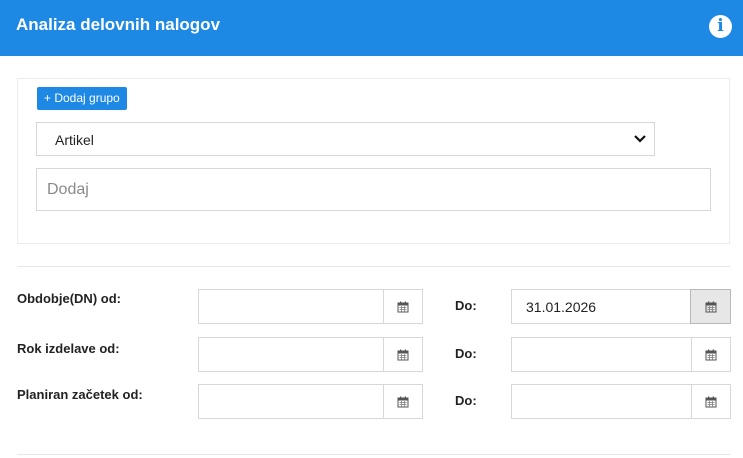  Describe the element at coordinates (602, 401) in the screenshot. I see `planned-start-to-input` at that location.